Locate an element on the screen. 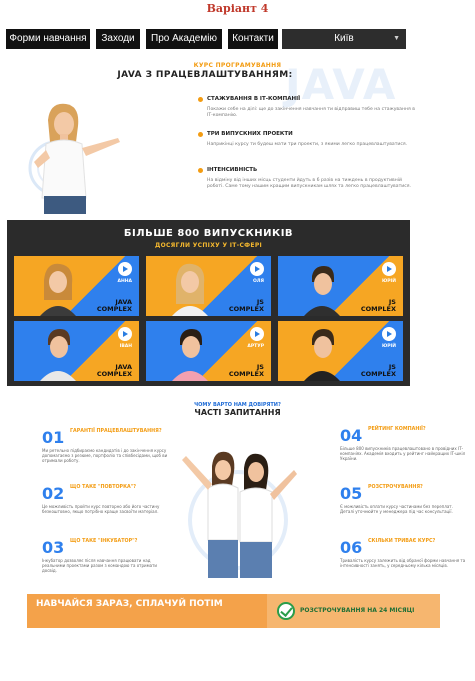 This screenshot has height=681, width=475. graduate-name: ОЛЯ is located at coordinates (258, 281).